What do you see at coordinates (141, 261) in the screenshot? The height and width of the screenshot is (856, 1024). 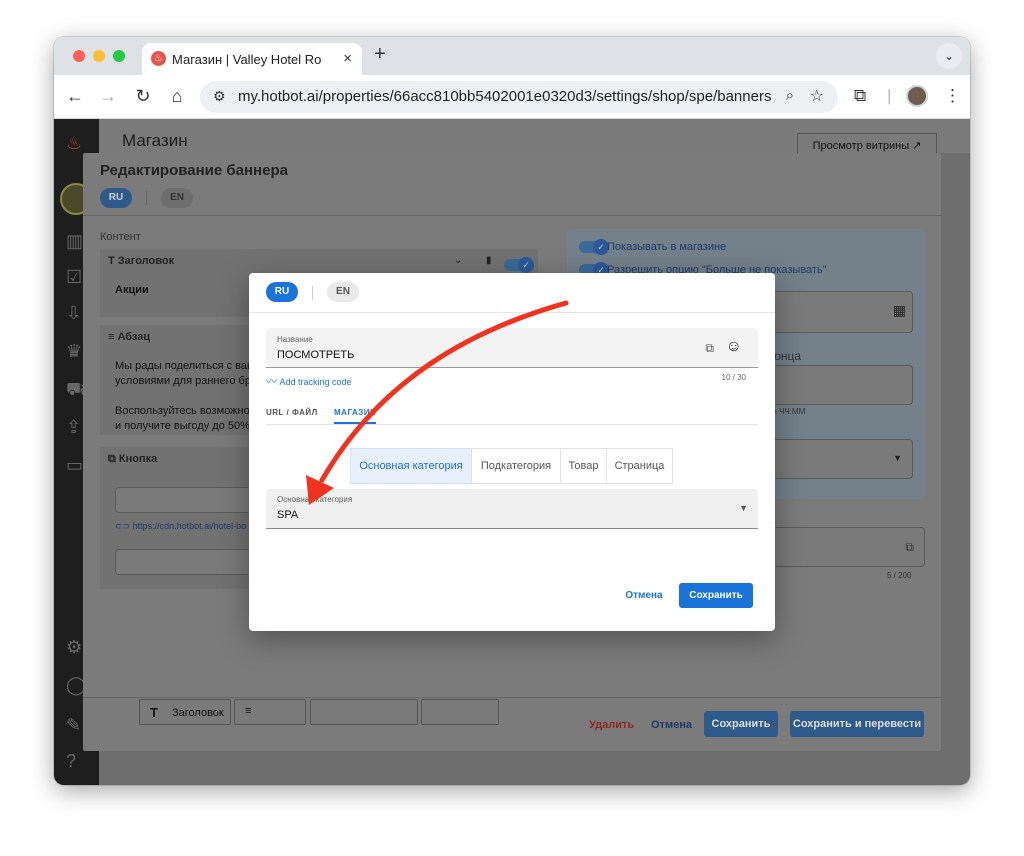 I see `heading-block-label: T Заголовок` at bounding box center [141, 261].